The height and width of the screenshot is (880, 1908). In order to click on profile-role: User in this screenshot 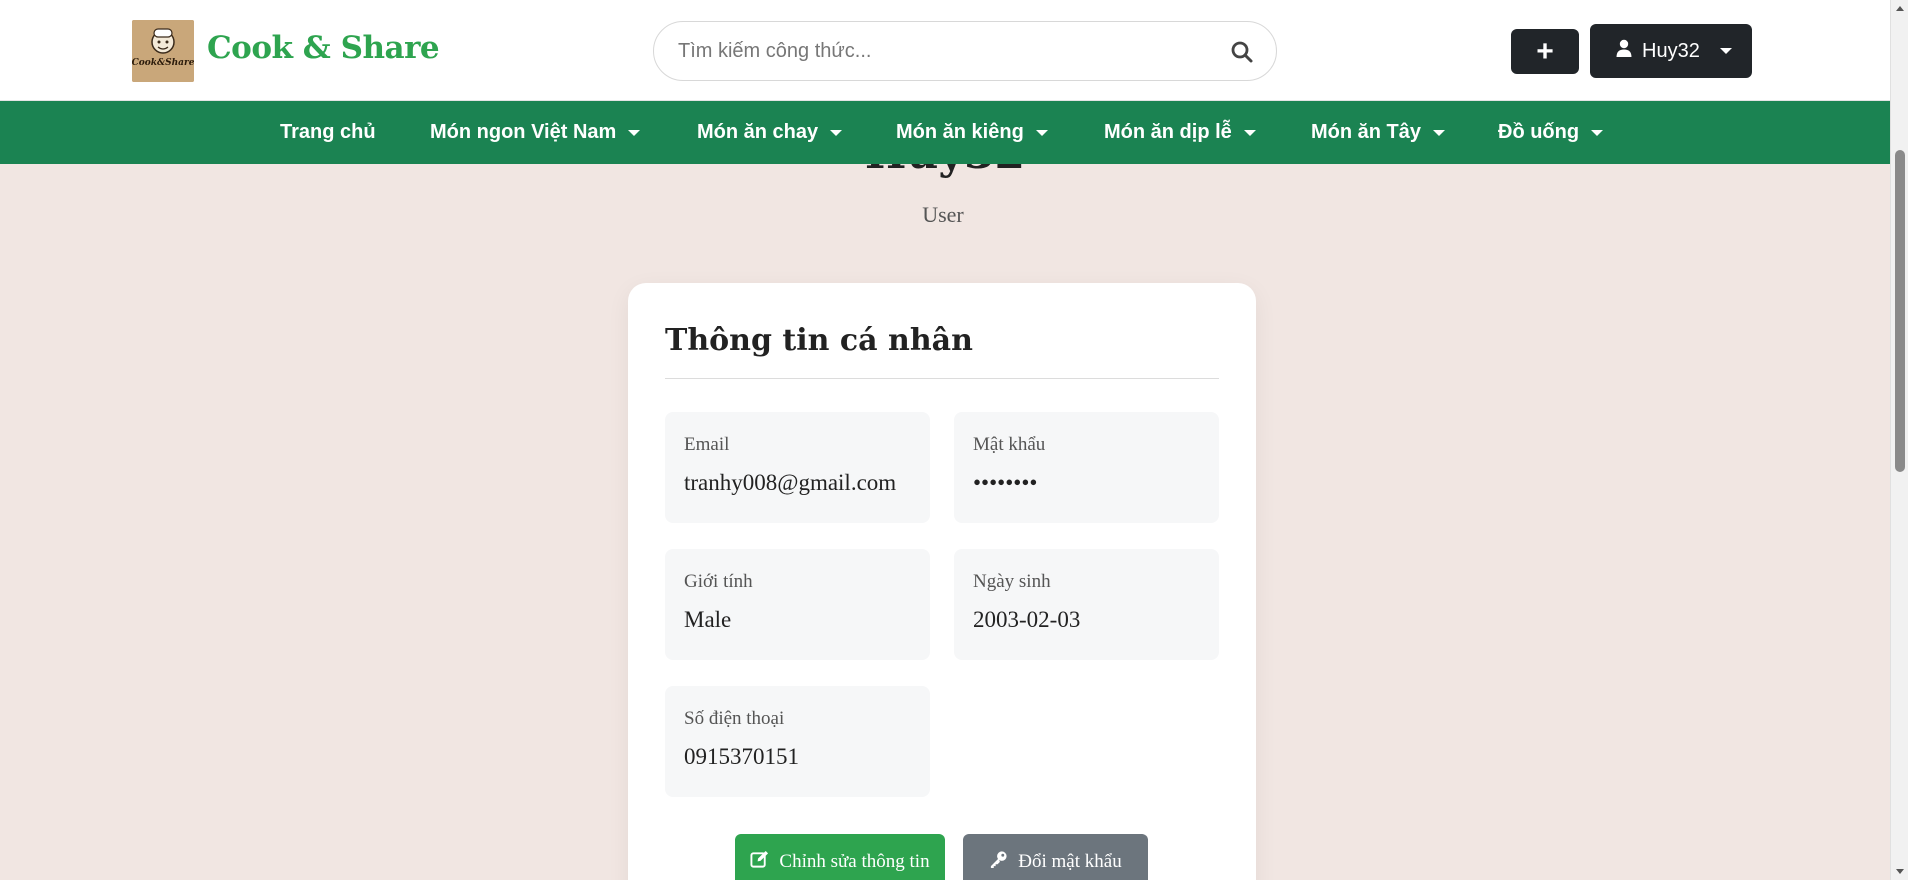, I will do `click(943, 214)`.